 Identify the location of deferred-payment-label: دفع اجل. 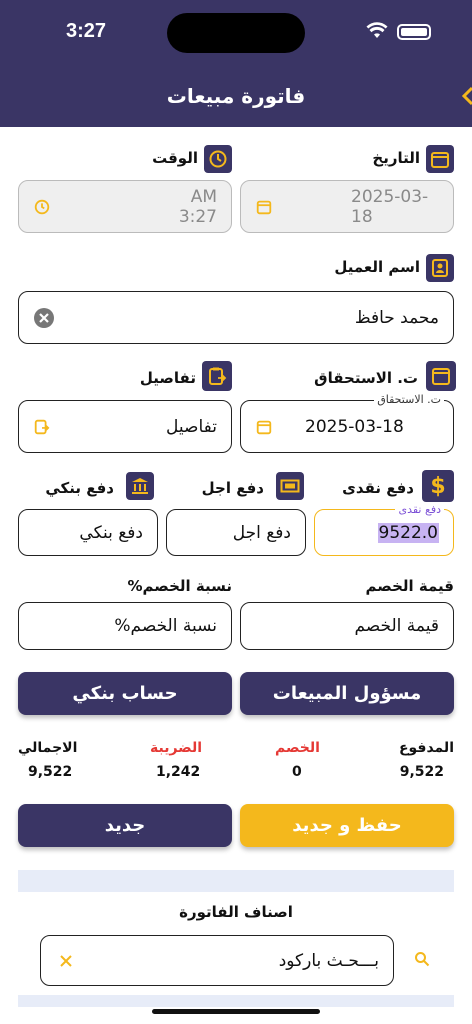
(232, 488).